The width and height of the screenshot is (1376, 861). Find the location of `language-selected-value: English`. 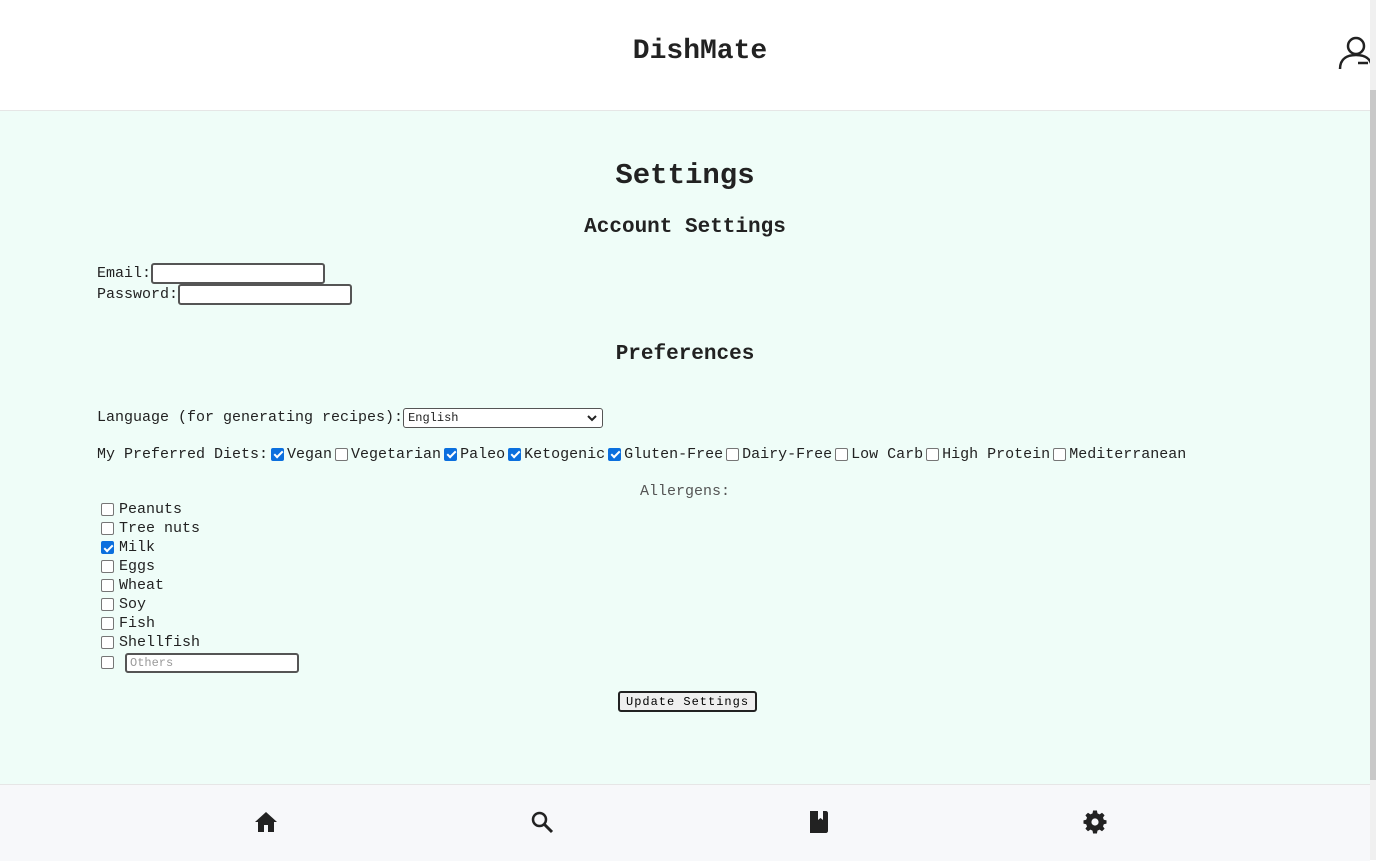

language-selected-value: English is located at coordinates (433, 417).